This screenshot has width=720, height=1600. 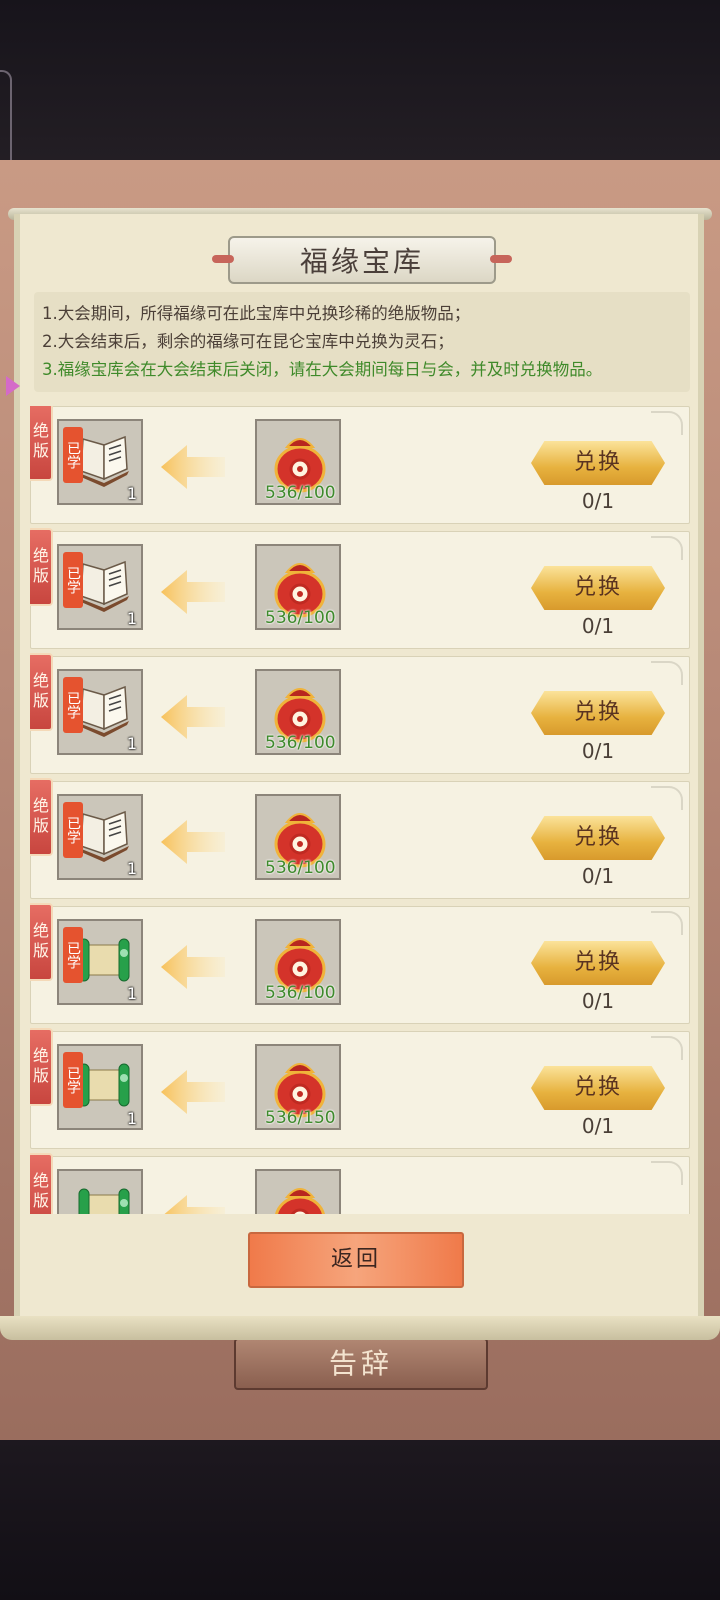 What do you see at coordinates (248, 341) in the screenshot?
I see `rule-text: 2.大会结束后，剩余的福缘可在昆仑宝库中兑换为灵石；` at bounding box center [248, 341].